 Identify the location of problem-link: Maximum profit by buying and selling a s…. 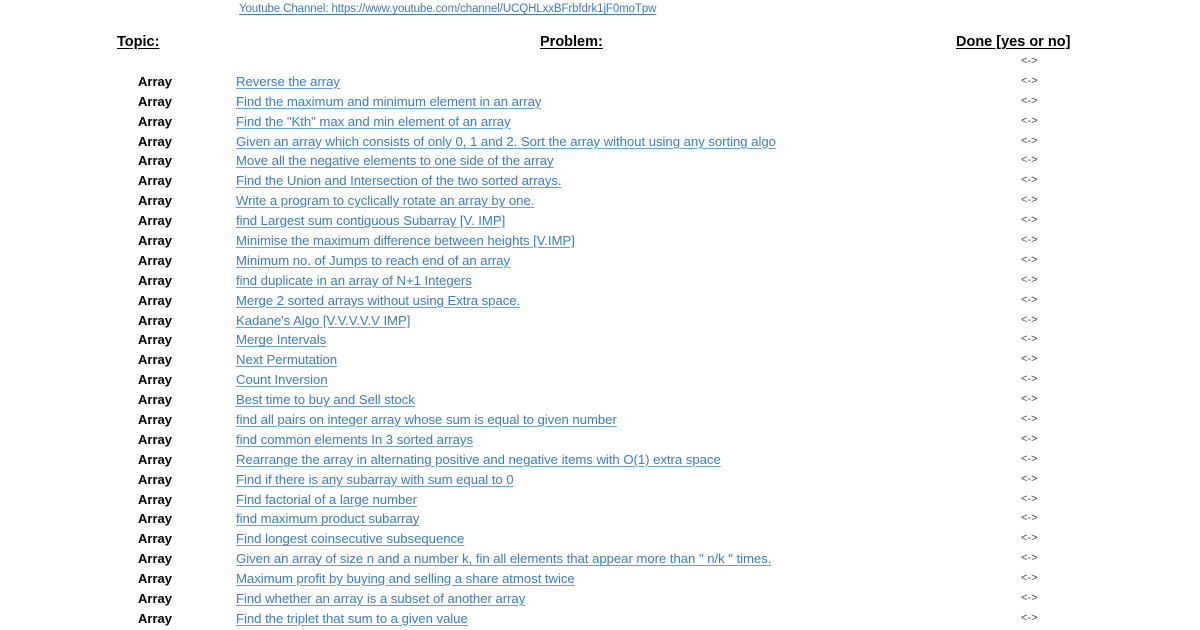
(405, 579).